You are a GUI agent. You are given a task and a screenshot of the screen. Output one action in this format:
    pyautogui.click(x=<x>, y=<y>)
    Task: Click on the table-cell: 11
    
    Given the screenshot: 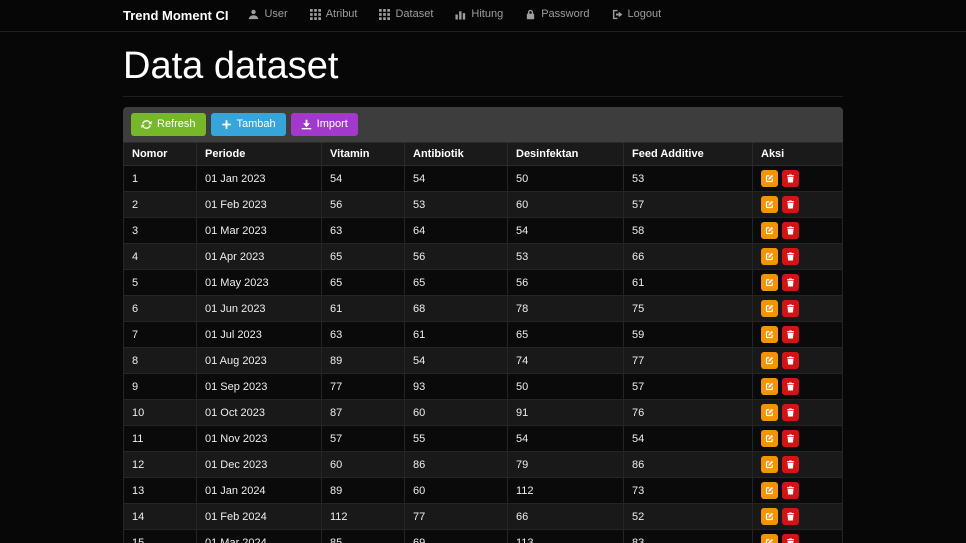 What is the action you would take?
    pyautogui.click(x=160, y=439)
    